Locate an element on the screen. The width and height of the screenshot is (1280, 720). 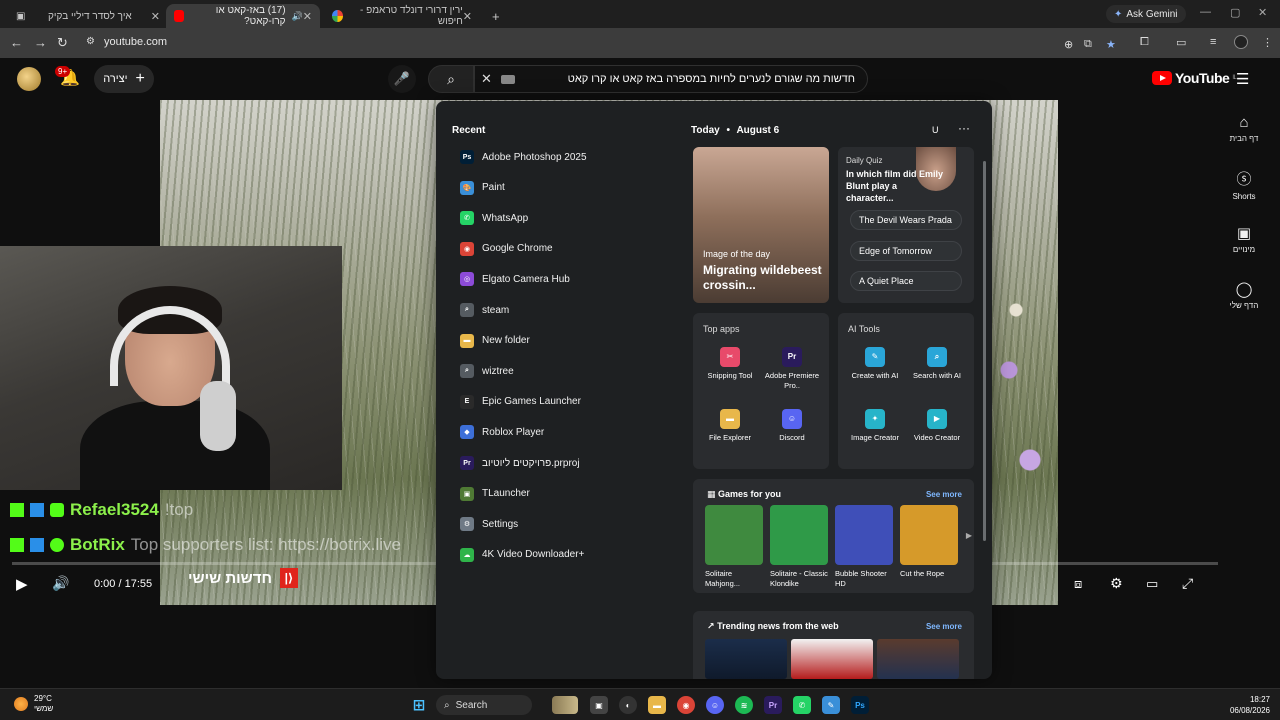
games-see-more-link: See more is located at coordinates (944, 494).